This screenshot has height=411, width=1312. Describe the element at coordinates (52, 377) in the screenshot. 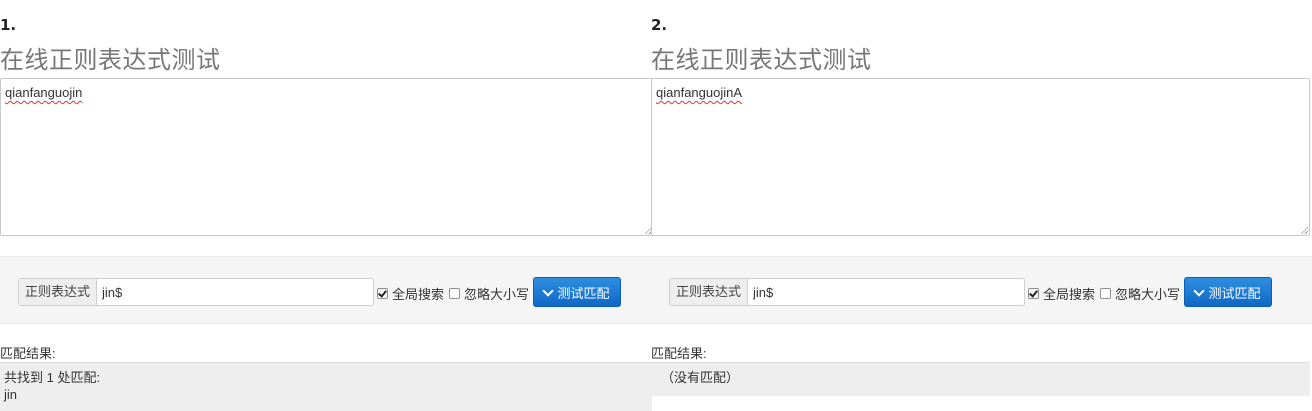

I see `result-summary: 共找到 1 处匹配:` at that location.